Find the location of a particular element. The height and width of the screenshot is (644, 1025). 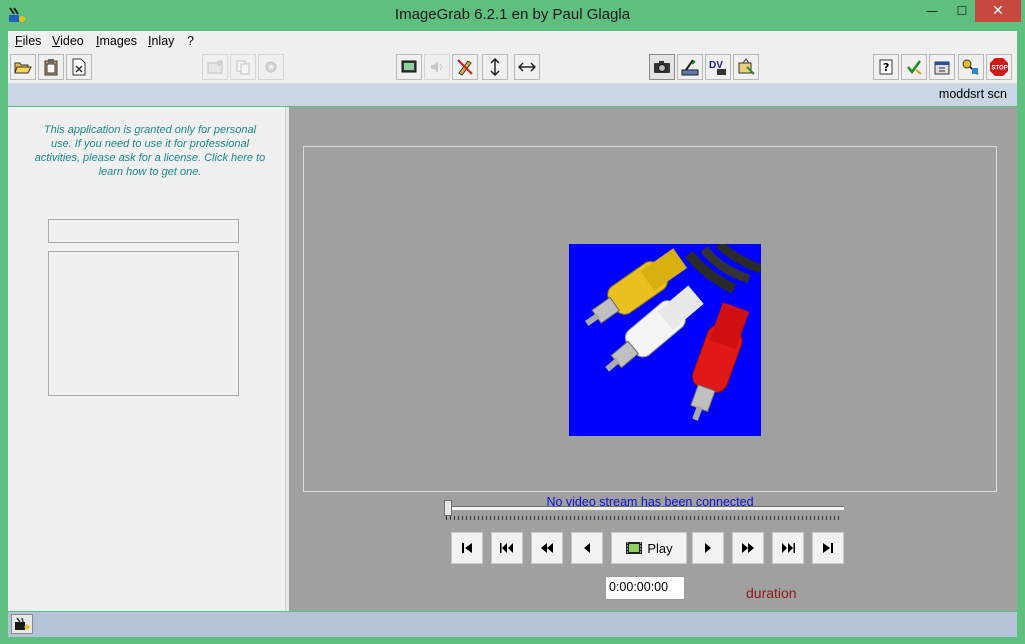

copy-button is located at coordinates (243, 67).